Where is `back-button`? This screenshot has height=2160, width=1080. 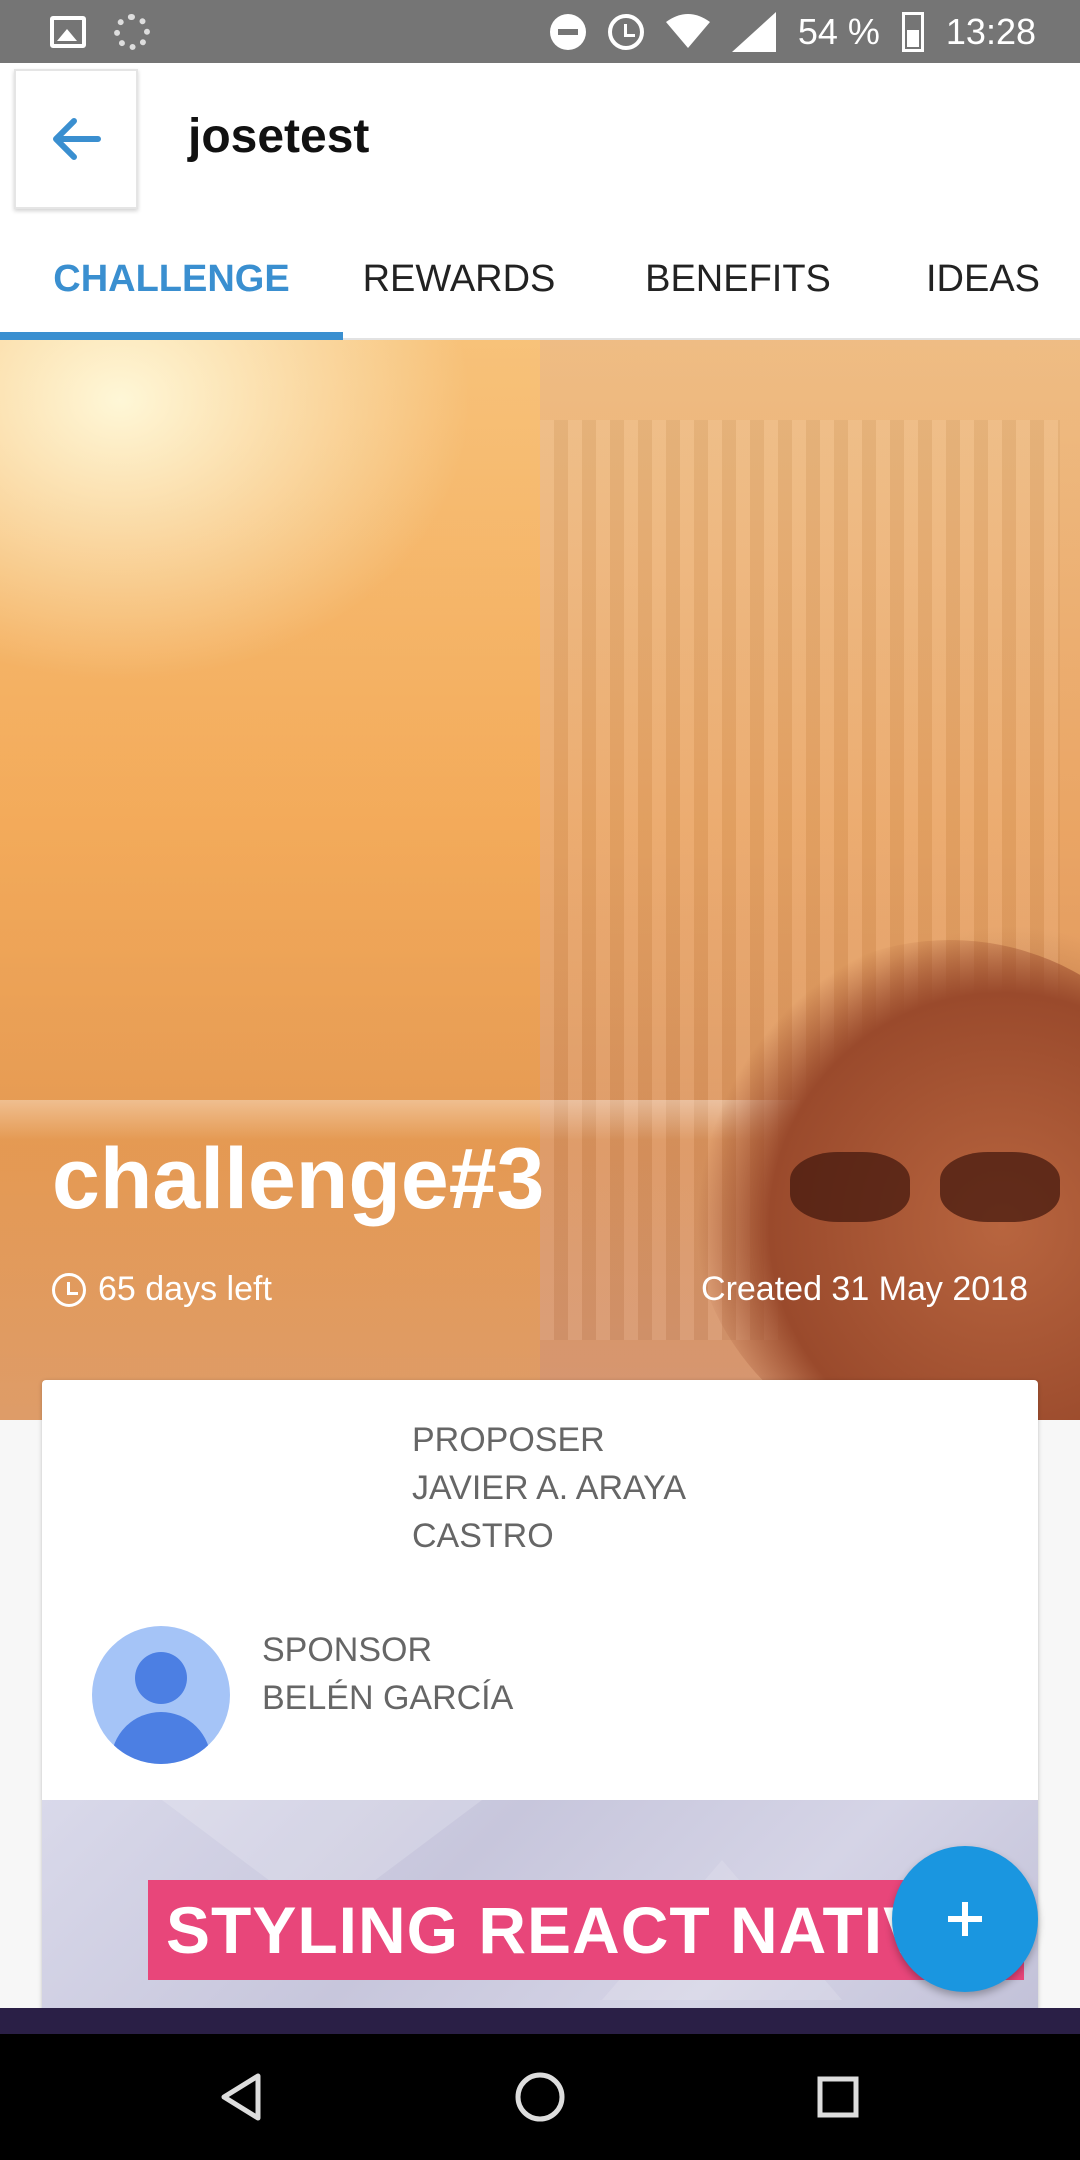
back-button is located at coordinates (76, 139).